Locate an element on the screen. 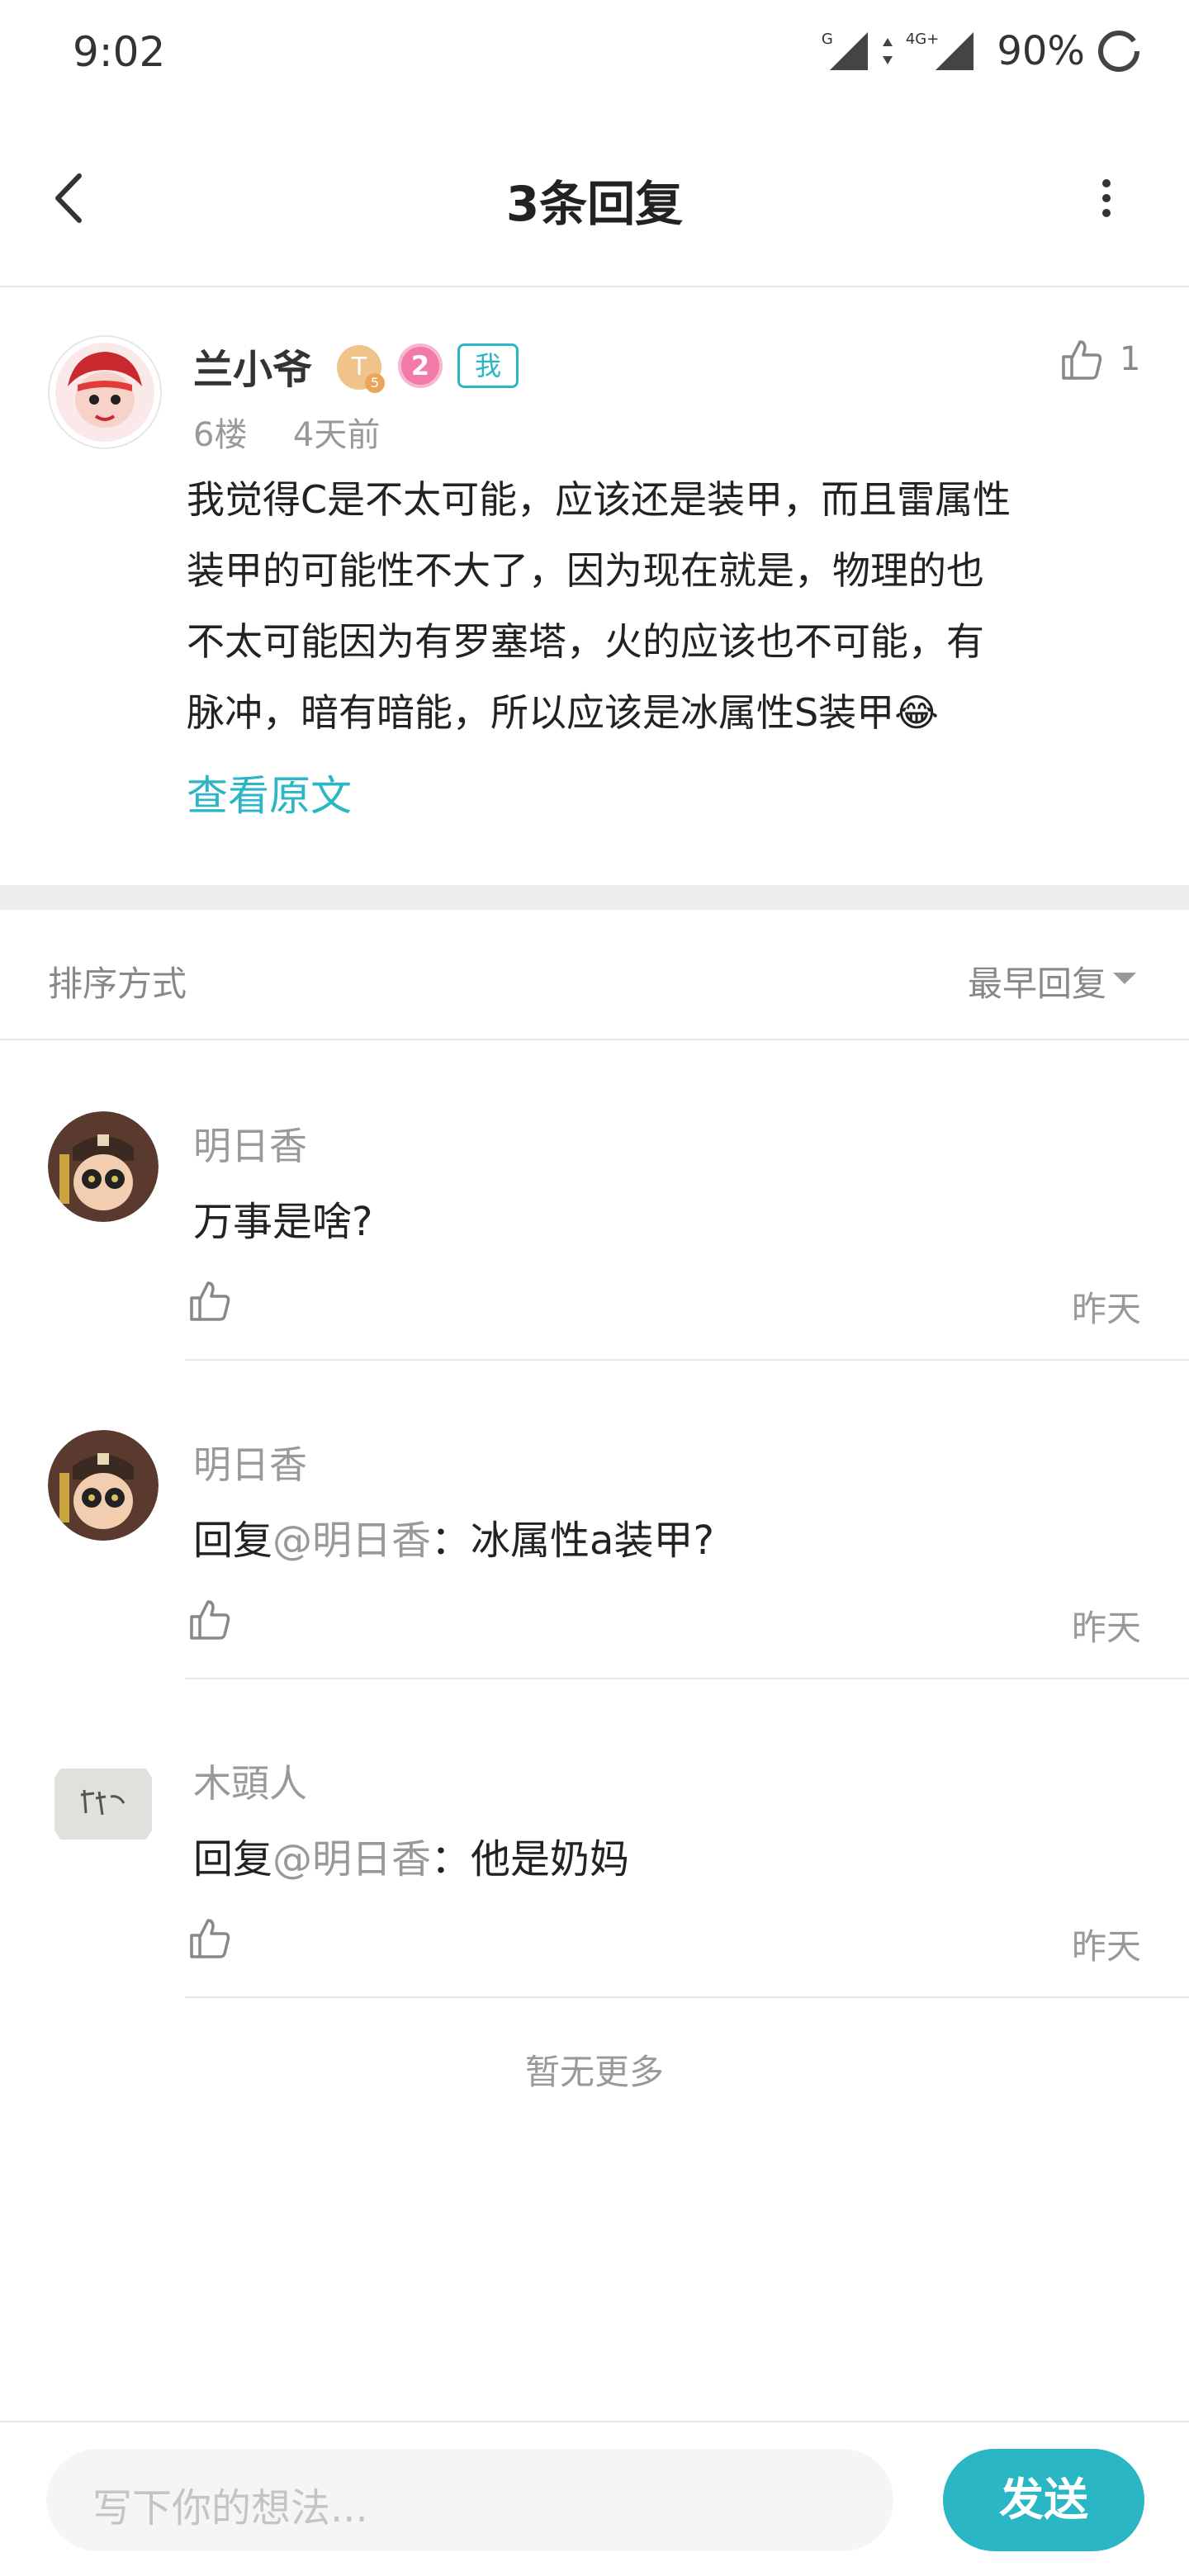  reply-author: 木頭人 is located at coordinates (250, 1781).